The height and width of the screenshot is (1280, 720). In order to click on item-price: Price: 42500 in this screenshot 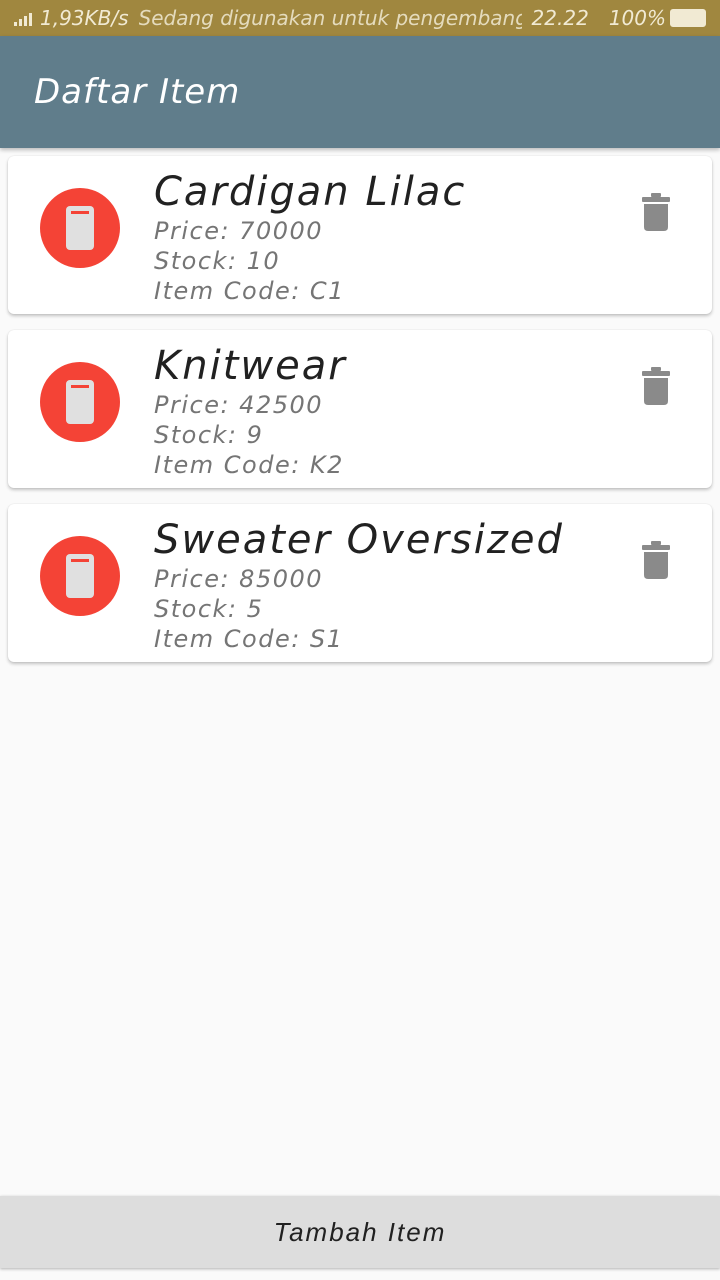, I will do `click(239, 405)`.